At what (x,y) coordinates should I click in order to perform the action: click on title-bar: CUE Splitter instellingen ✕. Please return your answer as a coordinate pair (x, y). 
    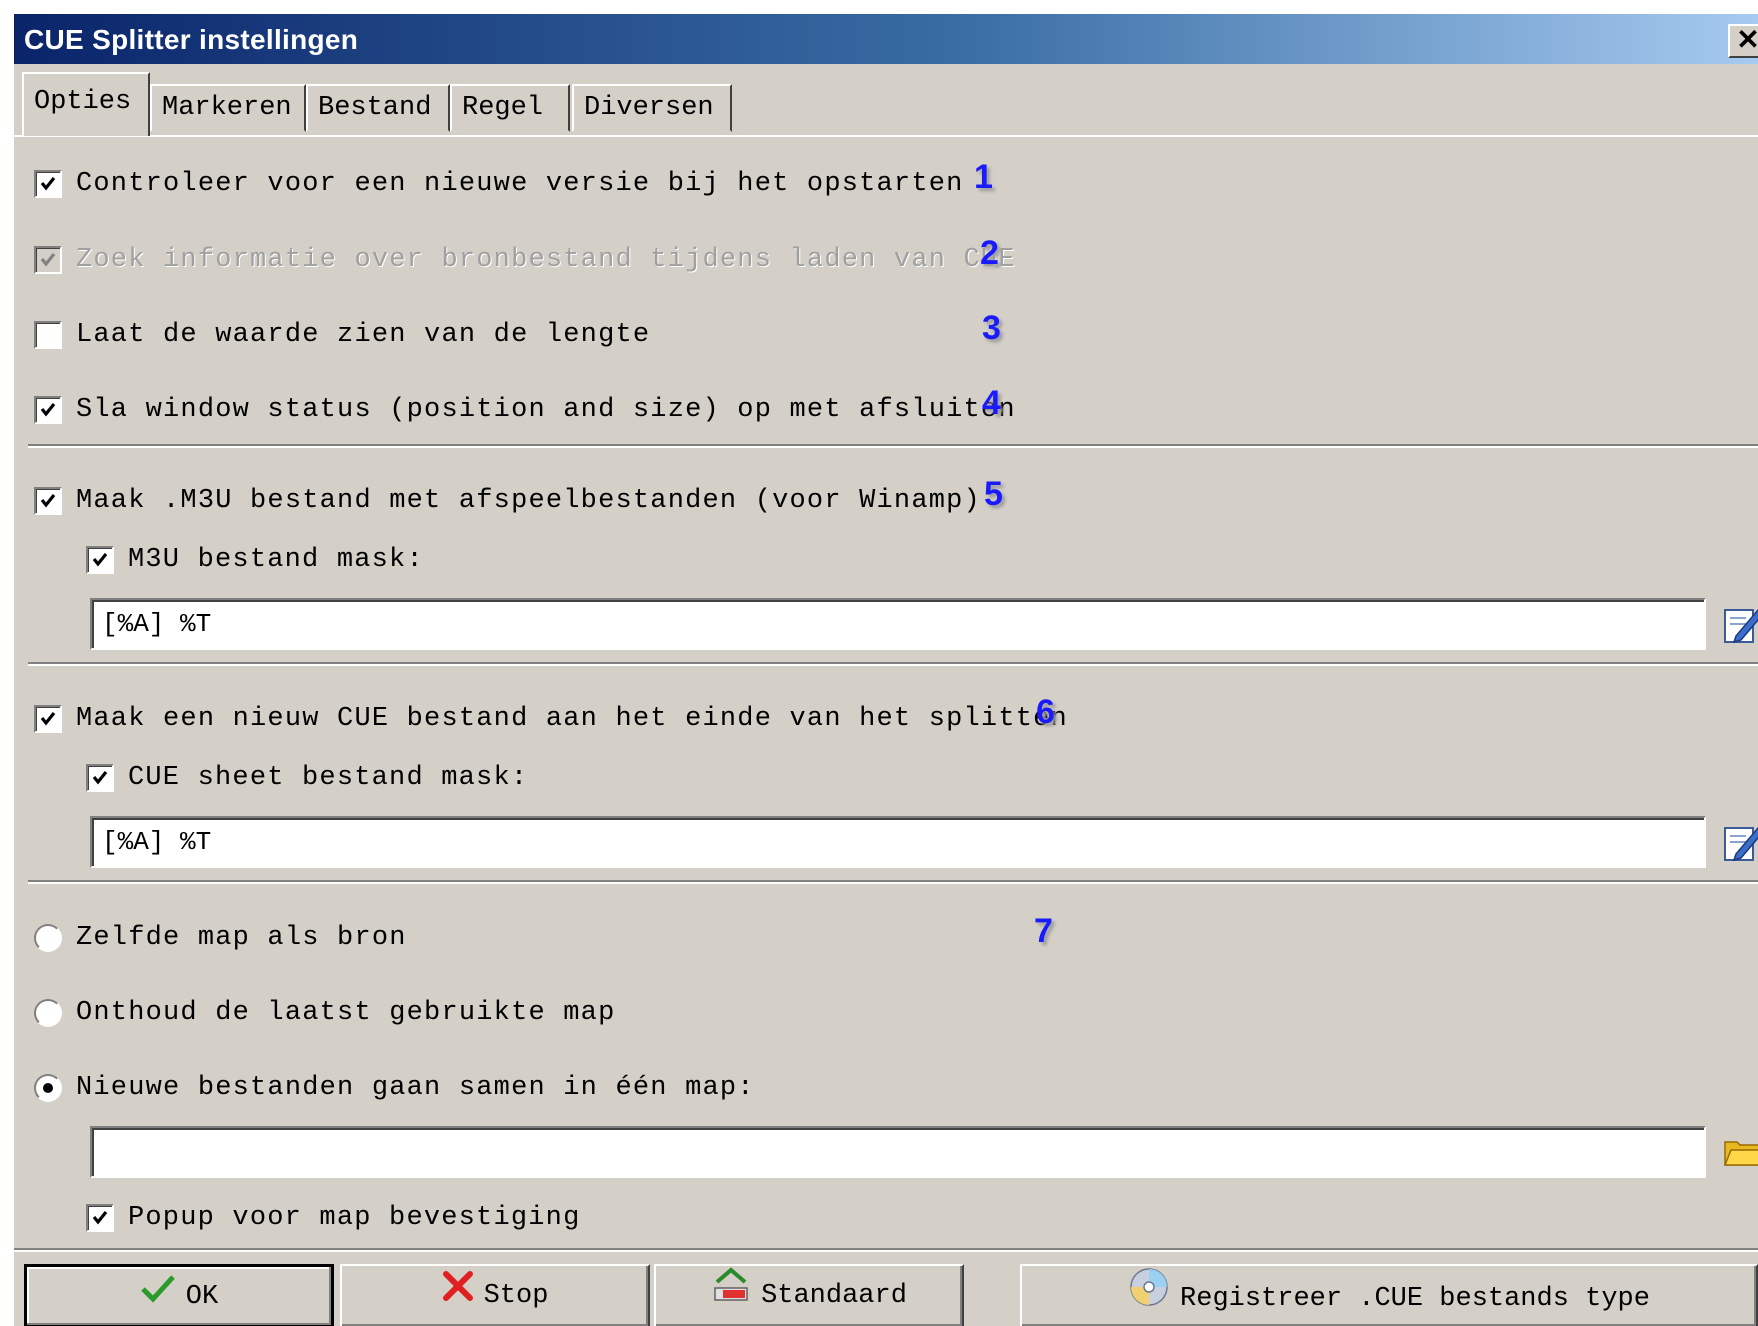
    Looking at the image, I should click on (886, 39).